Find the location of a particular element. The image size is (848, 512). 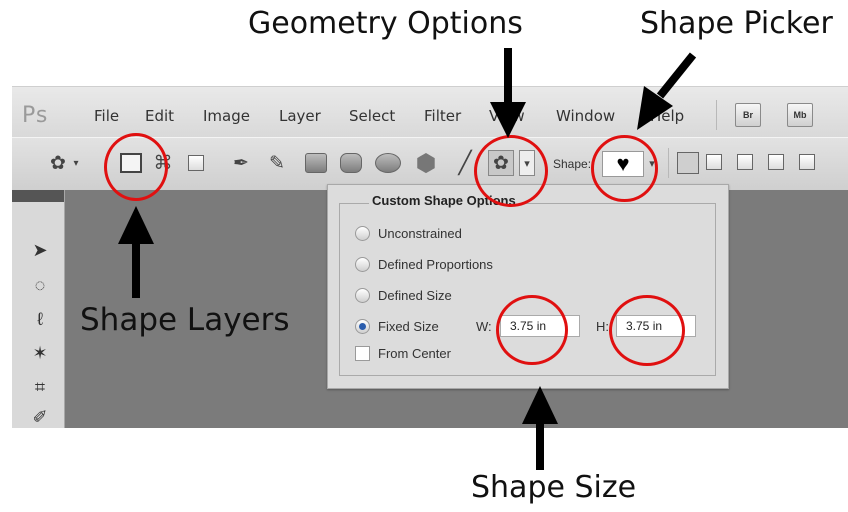

shape-size-annotation: Shape Size is located at coordinates (554, 487).